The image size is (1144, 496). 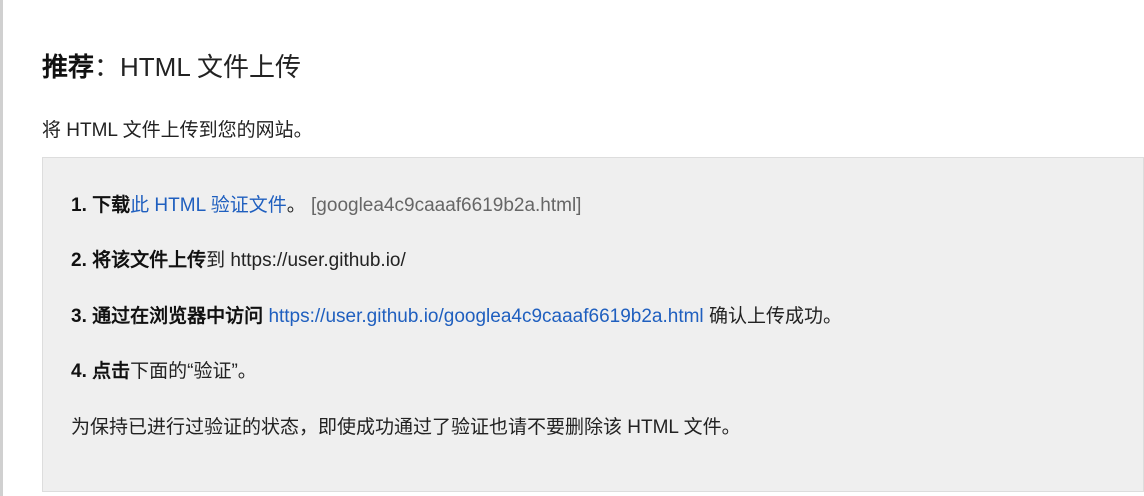 I want to click on verification-filename: [googlea4c9caaaf6619b2a.html], so click(x=446, y=205).